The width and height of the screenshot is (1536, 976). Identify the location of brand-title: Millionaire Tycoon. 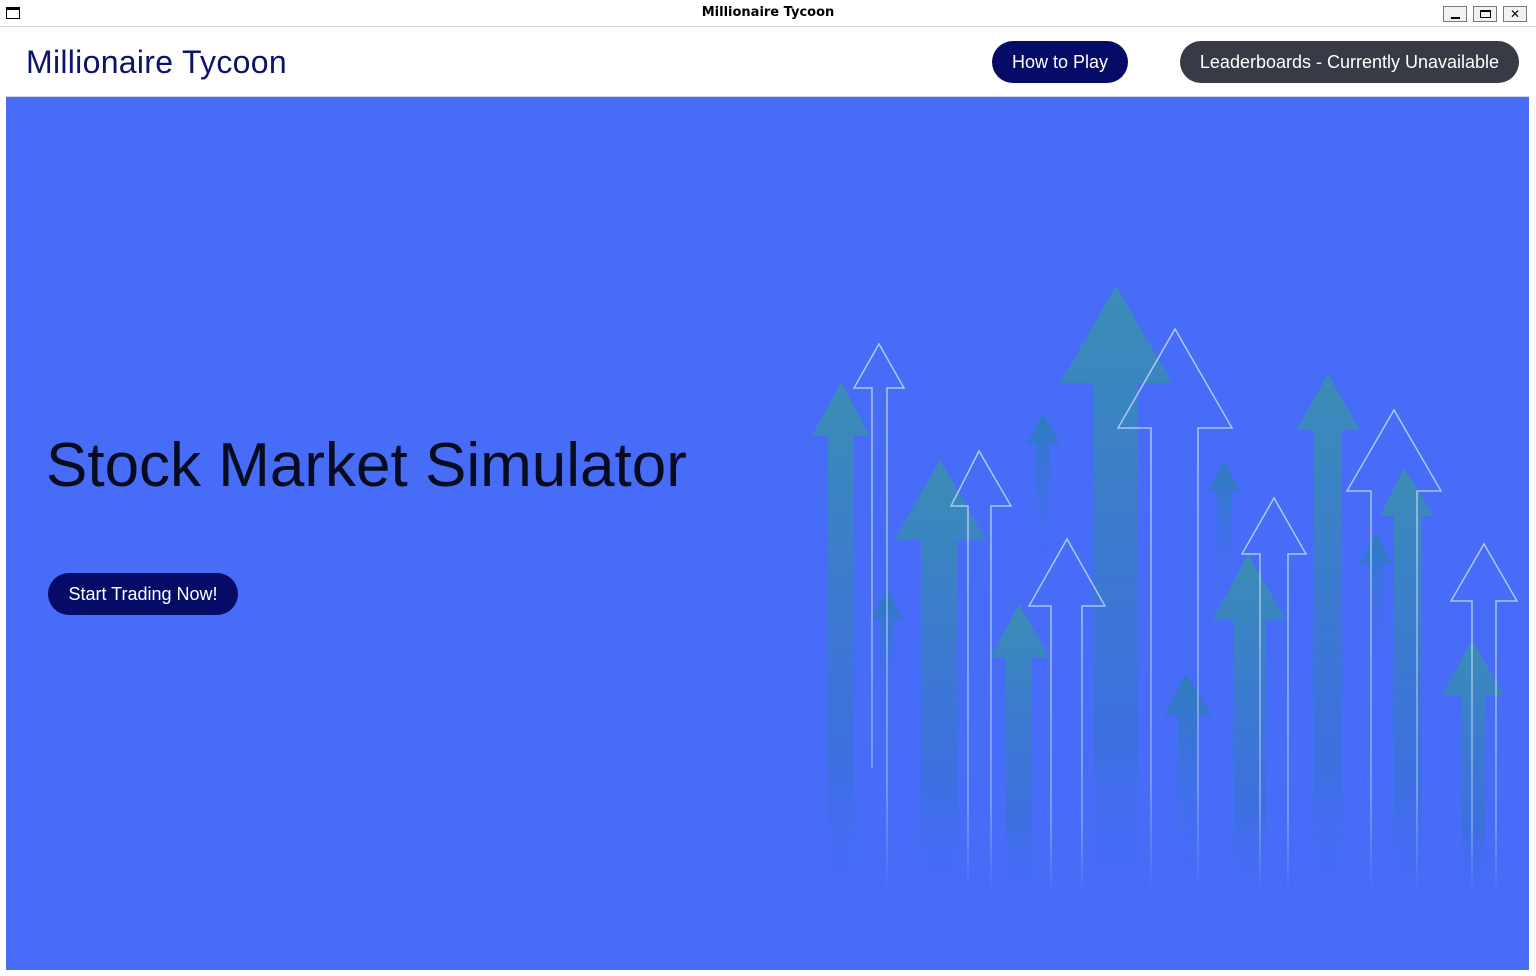
(156, 62).